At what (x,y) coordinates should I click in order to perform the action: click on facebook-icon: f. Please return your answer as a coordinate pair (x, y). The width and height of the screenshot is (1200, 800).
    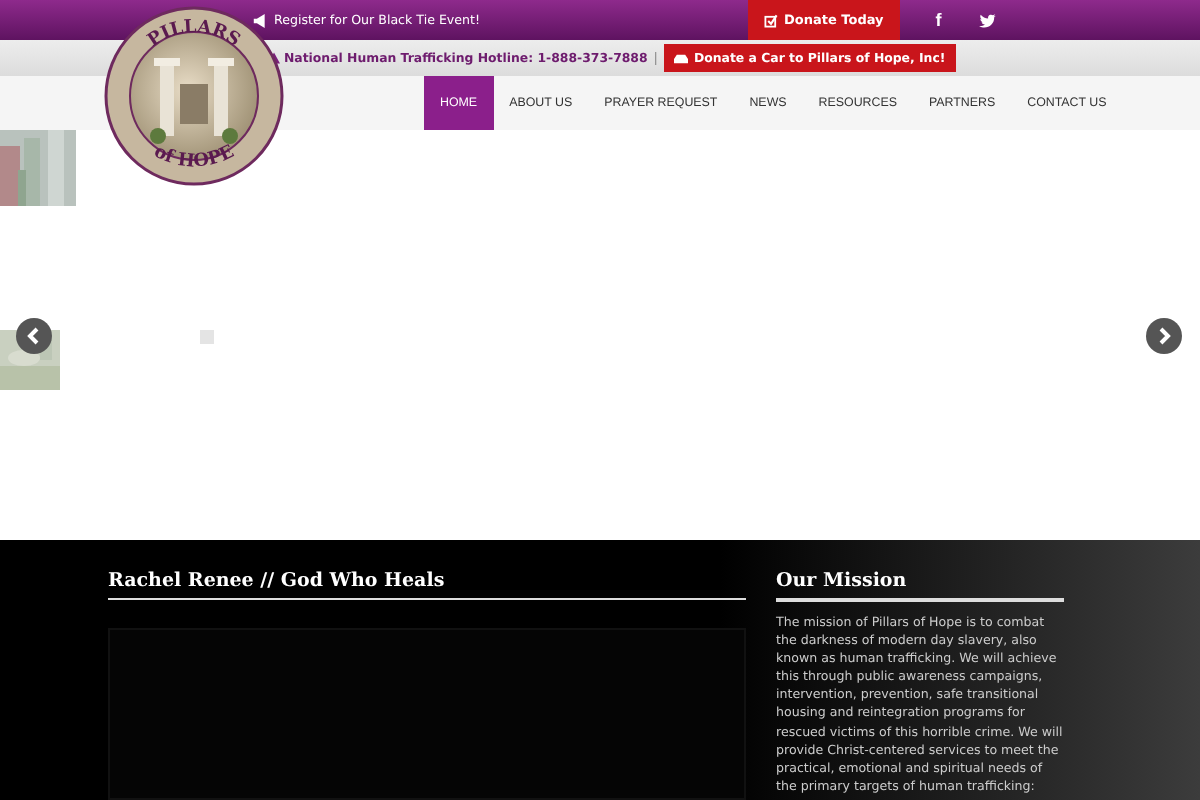
    Looking at the image, I should click on (938, 20).